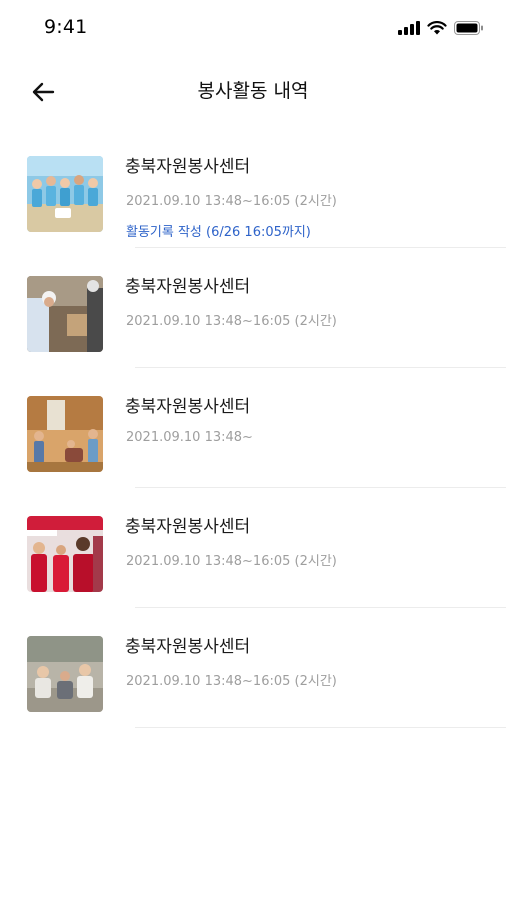 This screenshot has height=900, width=506. I want to click on battery-icon, so click(468, 28).